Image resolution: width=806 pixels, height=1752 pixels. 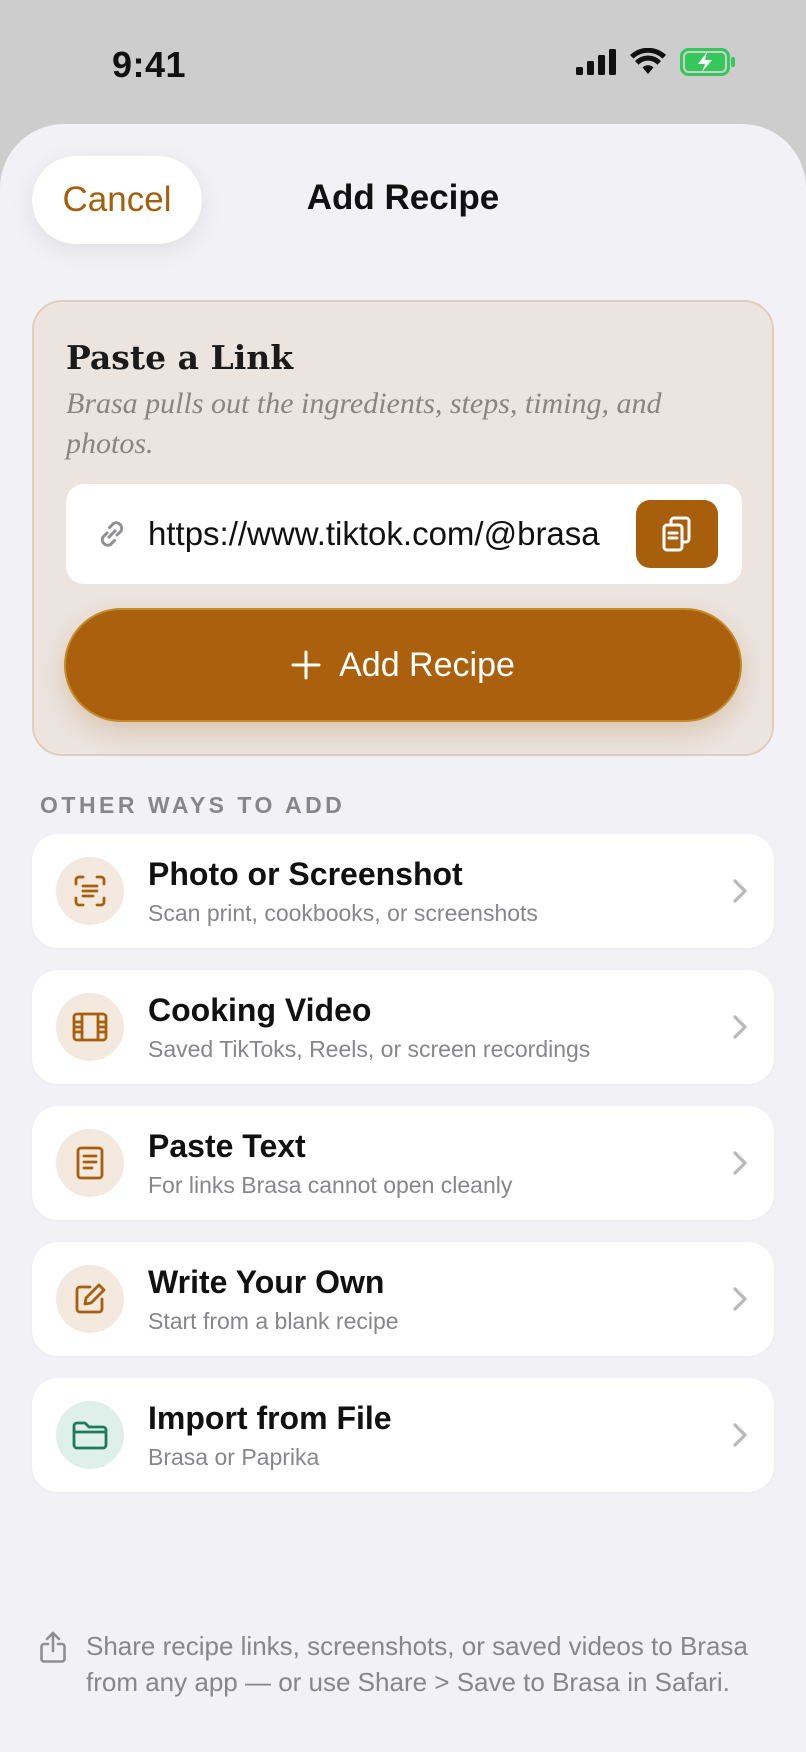 I want to click on option-title: Import from File, so click(x=270, y=1418).